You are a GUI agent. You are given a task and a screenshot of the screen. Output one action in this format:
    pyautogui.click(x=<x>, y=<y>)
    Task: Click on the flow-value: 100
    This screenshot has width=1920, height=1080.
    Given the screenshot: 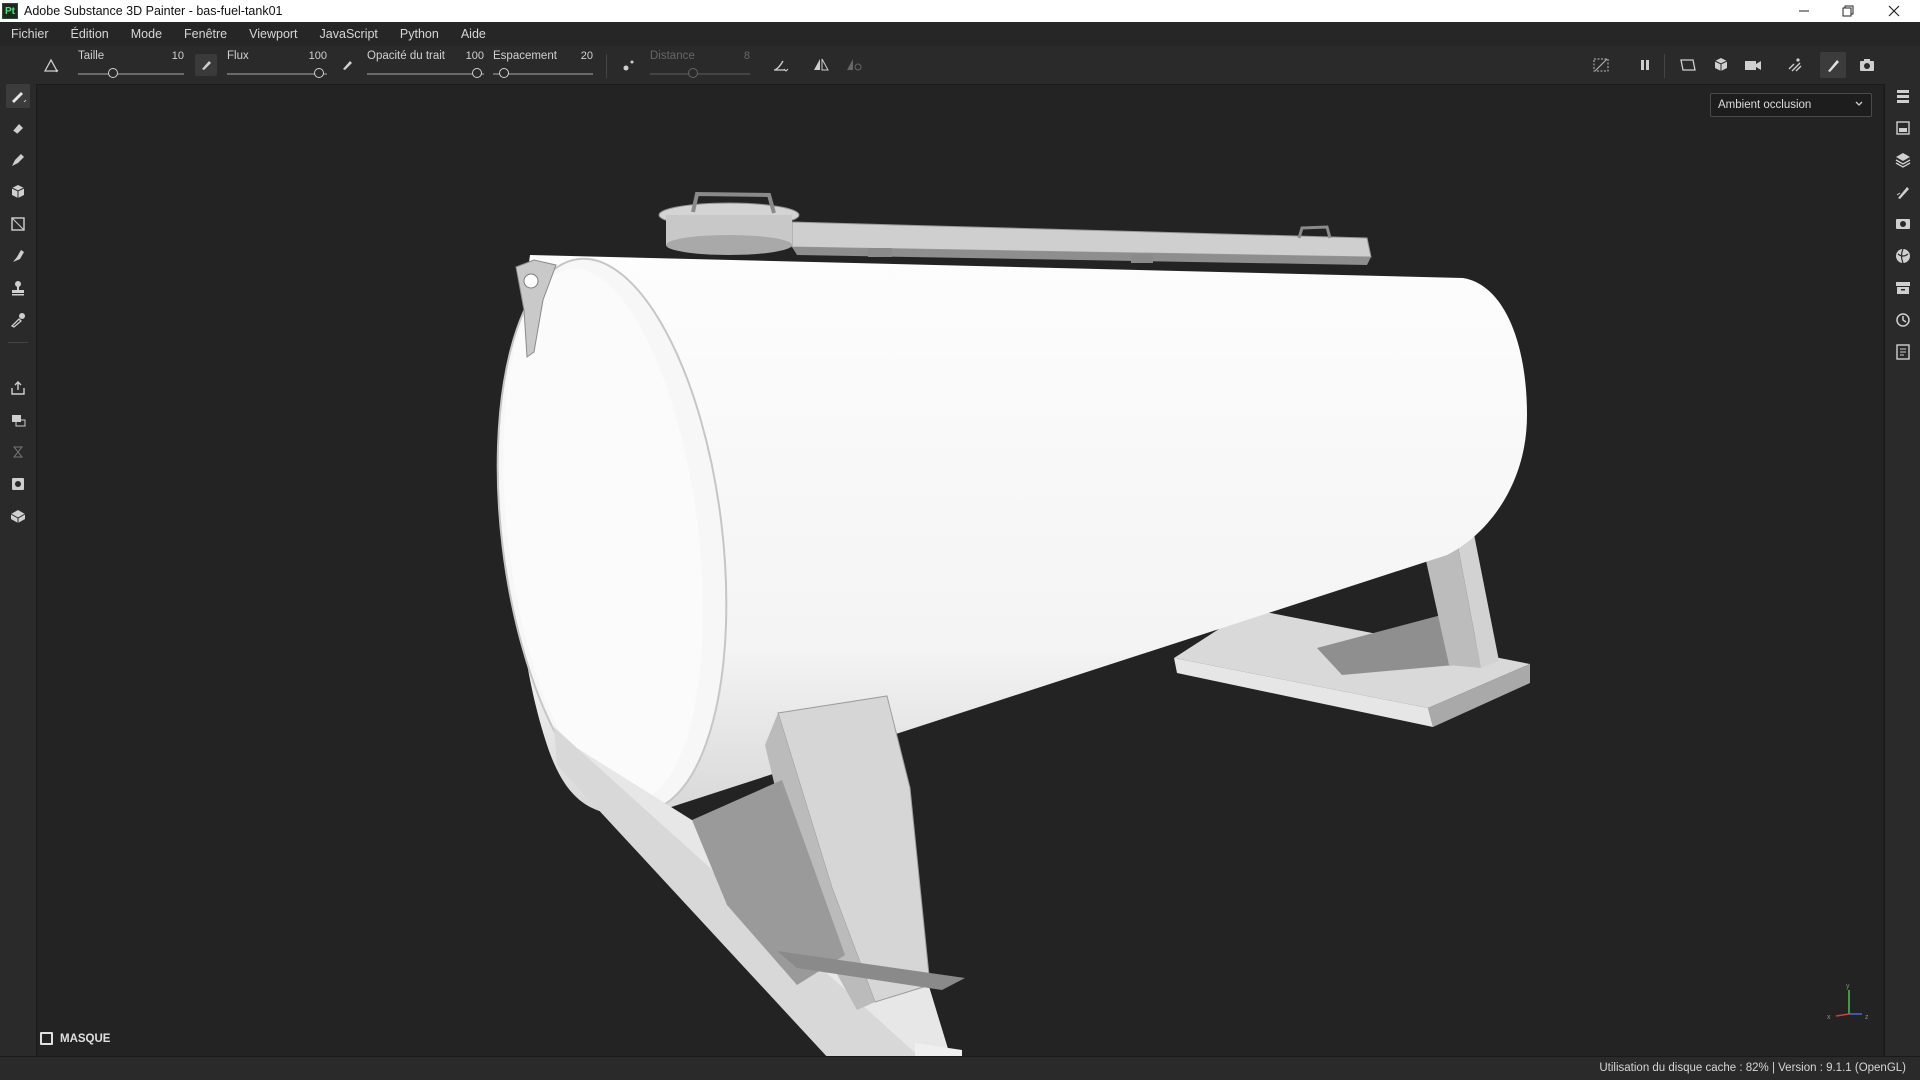 What is the action you would take?
    pyautogui.click(x=318, y=56)
    